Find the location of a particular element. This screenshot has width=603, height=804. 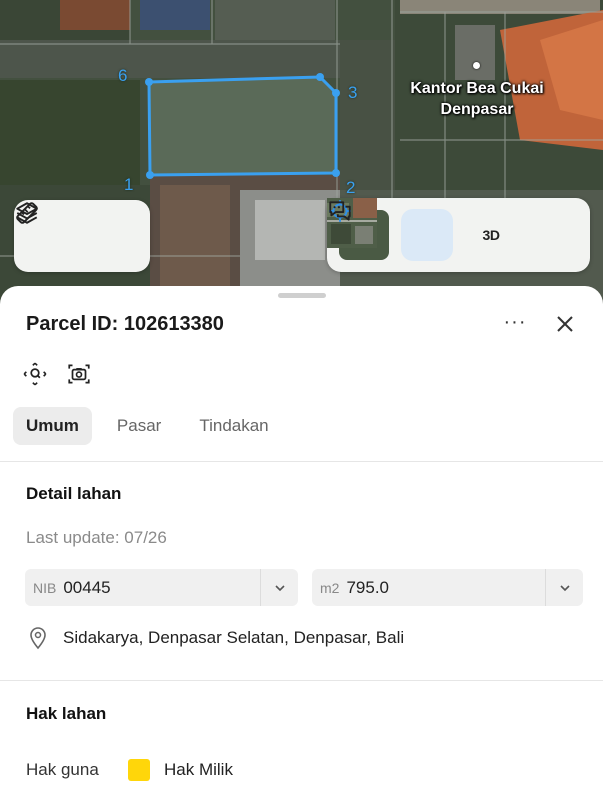

poi-label: Kantor Bea Cukai Denpasar is located at coordinates (477, 99).